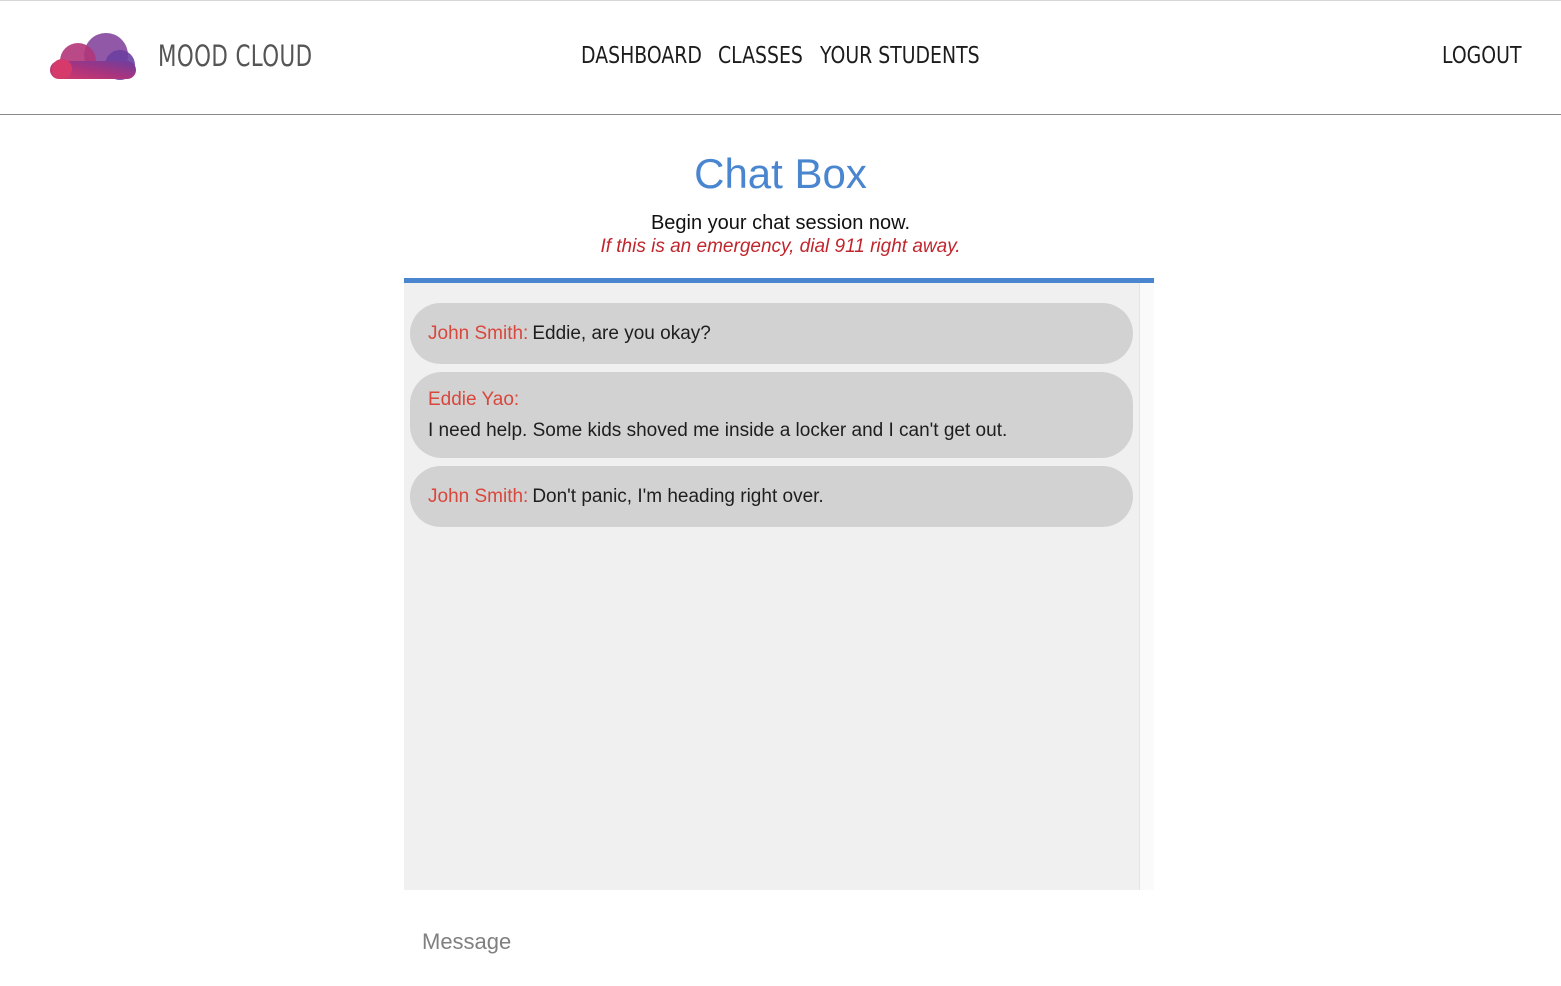  Describe the element at coordinates (678, 496) in the screenshot. I see `message-text: Don't panic, I'm heading right over.` at that location.